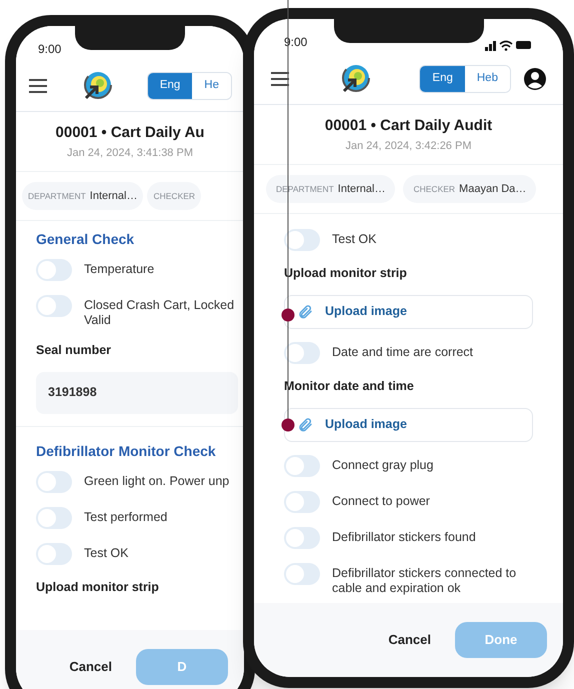  I want to click on toggle-label: Defibrillator stickers found, so click(404, 536).